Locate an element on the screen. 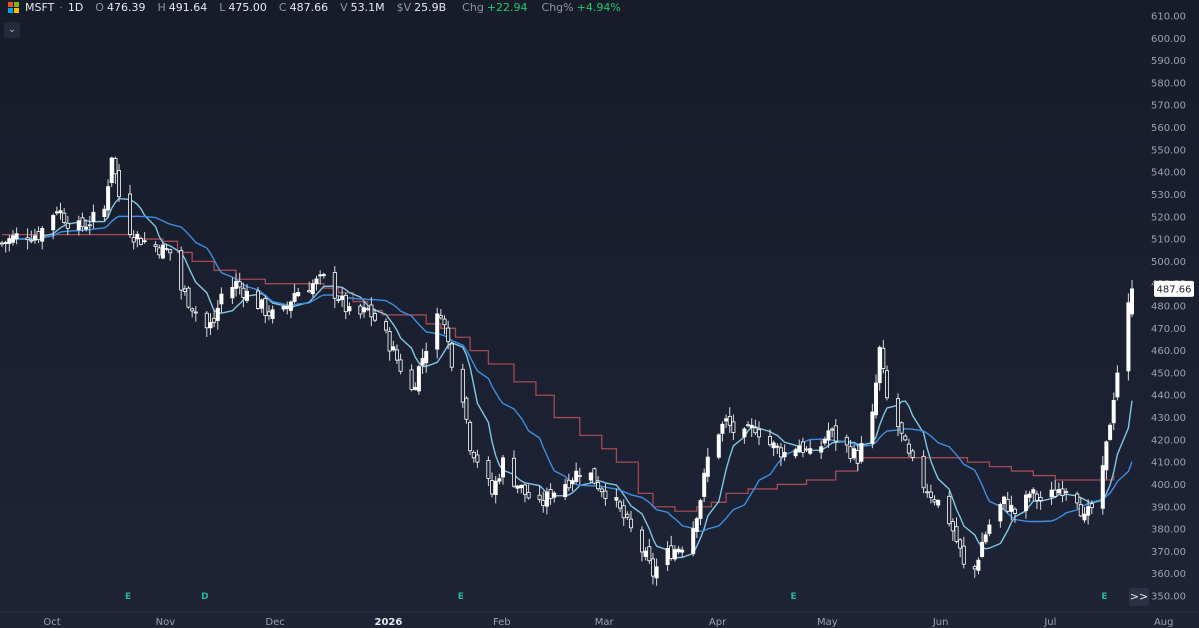  chevron-down-icon: ⌄ is located at coordinates (12, 29).